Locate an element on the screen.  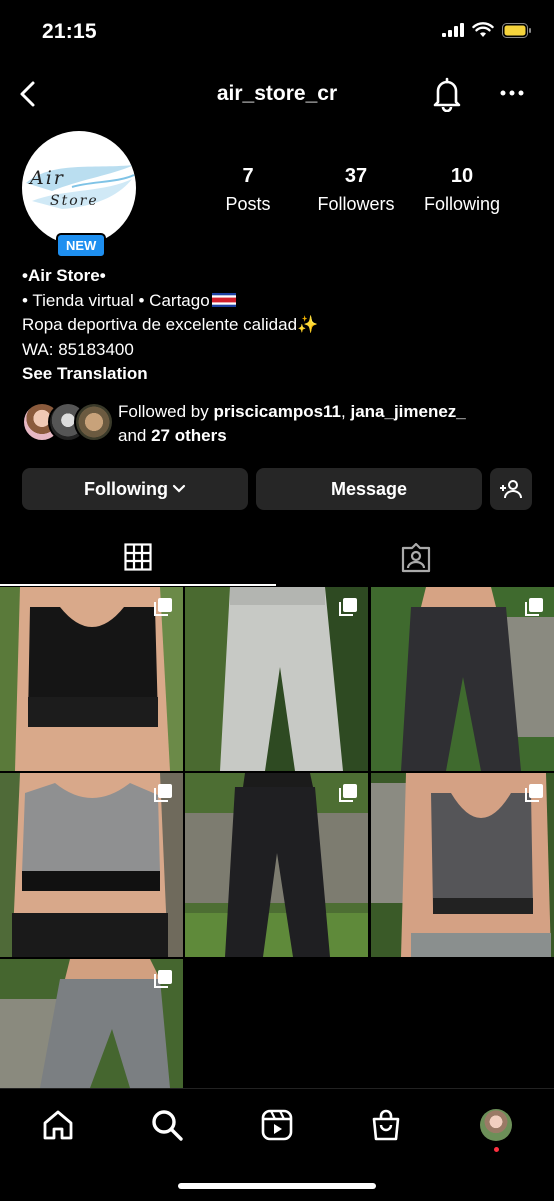
status-icons is located at coordinates (487, 30).